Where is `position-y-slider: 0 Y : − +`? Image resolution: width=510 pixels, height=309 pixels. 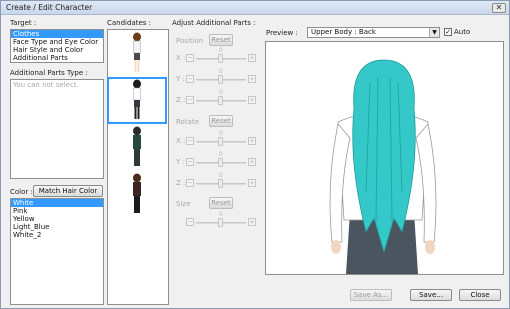 position-y-slider: 0 Y : − + is located at coordinates (218, 76).